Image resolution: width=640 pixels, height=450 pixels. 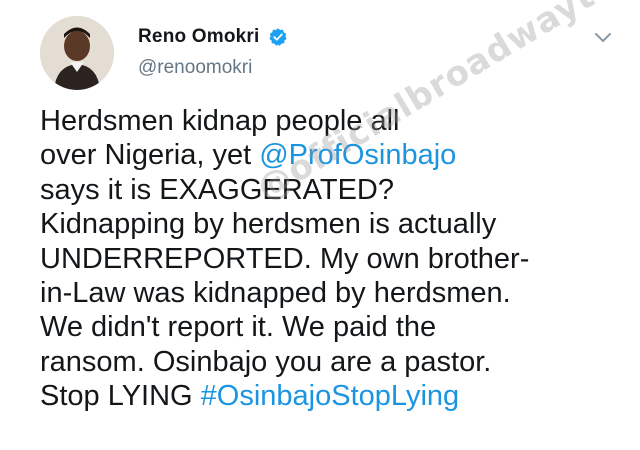 I want to click on tweet-text-line: We didn't report it. We paid the, so click(x=335, y=327).